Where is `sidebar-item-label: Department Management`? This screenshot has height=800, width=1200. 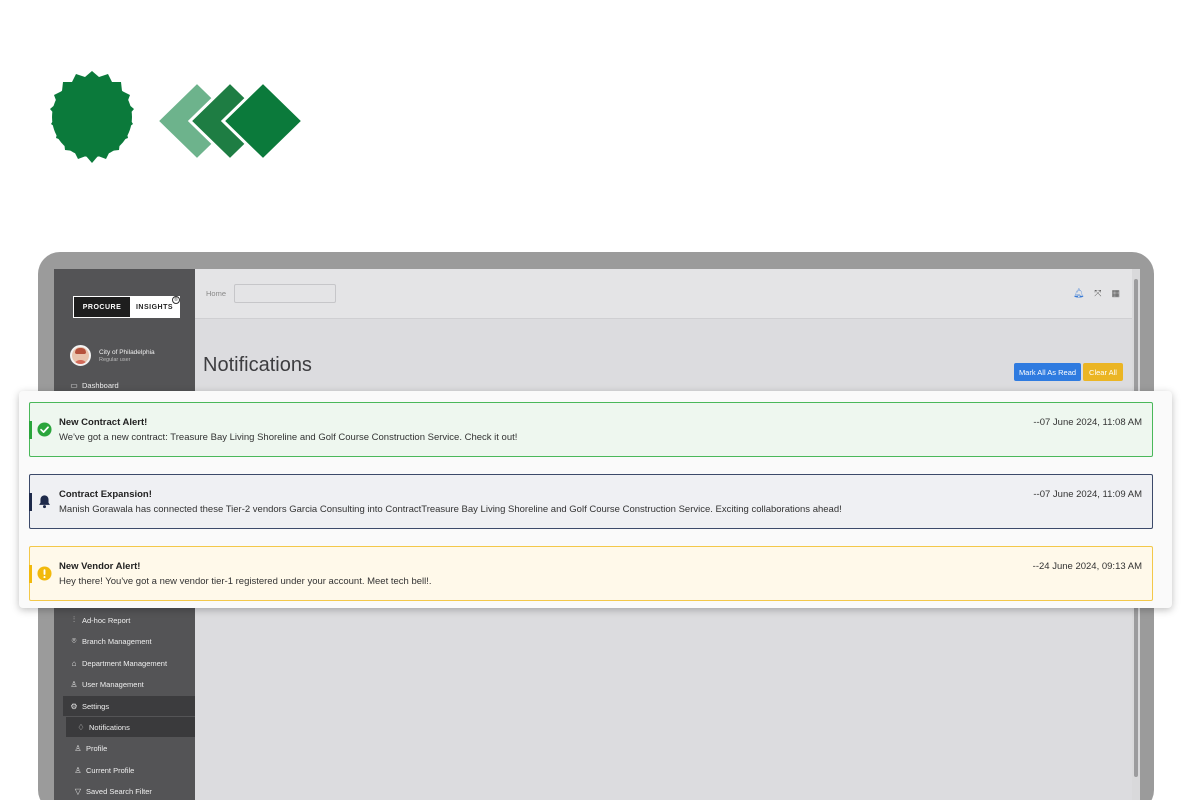
sidebar-item-label: Department Management is located at coordinates (125, 663).